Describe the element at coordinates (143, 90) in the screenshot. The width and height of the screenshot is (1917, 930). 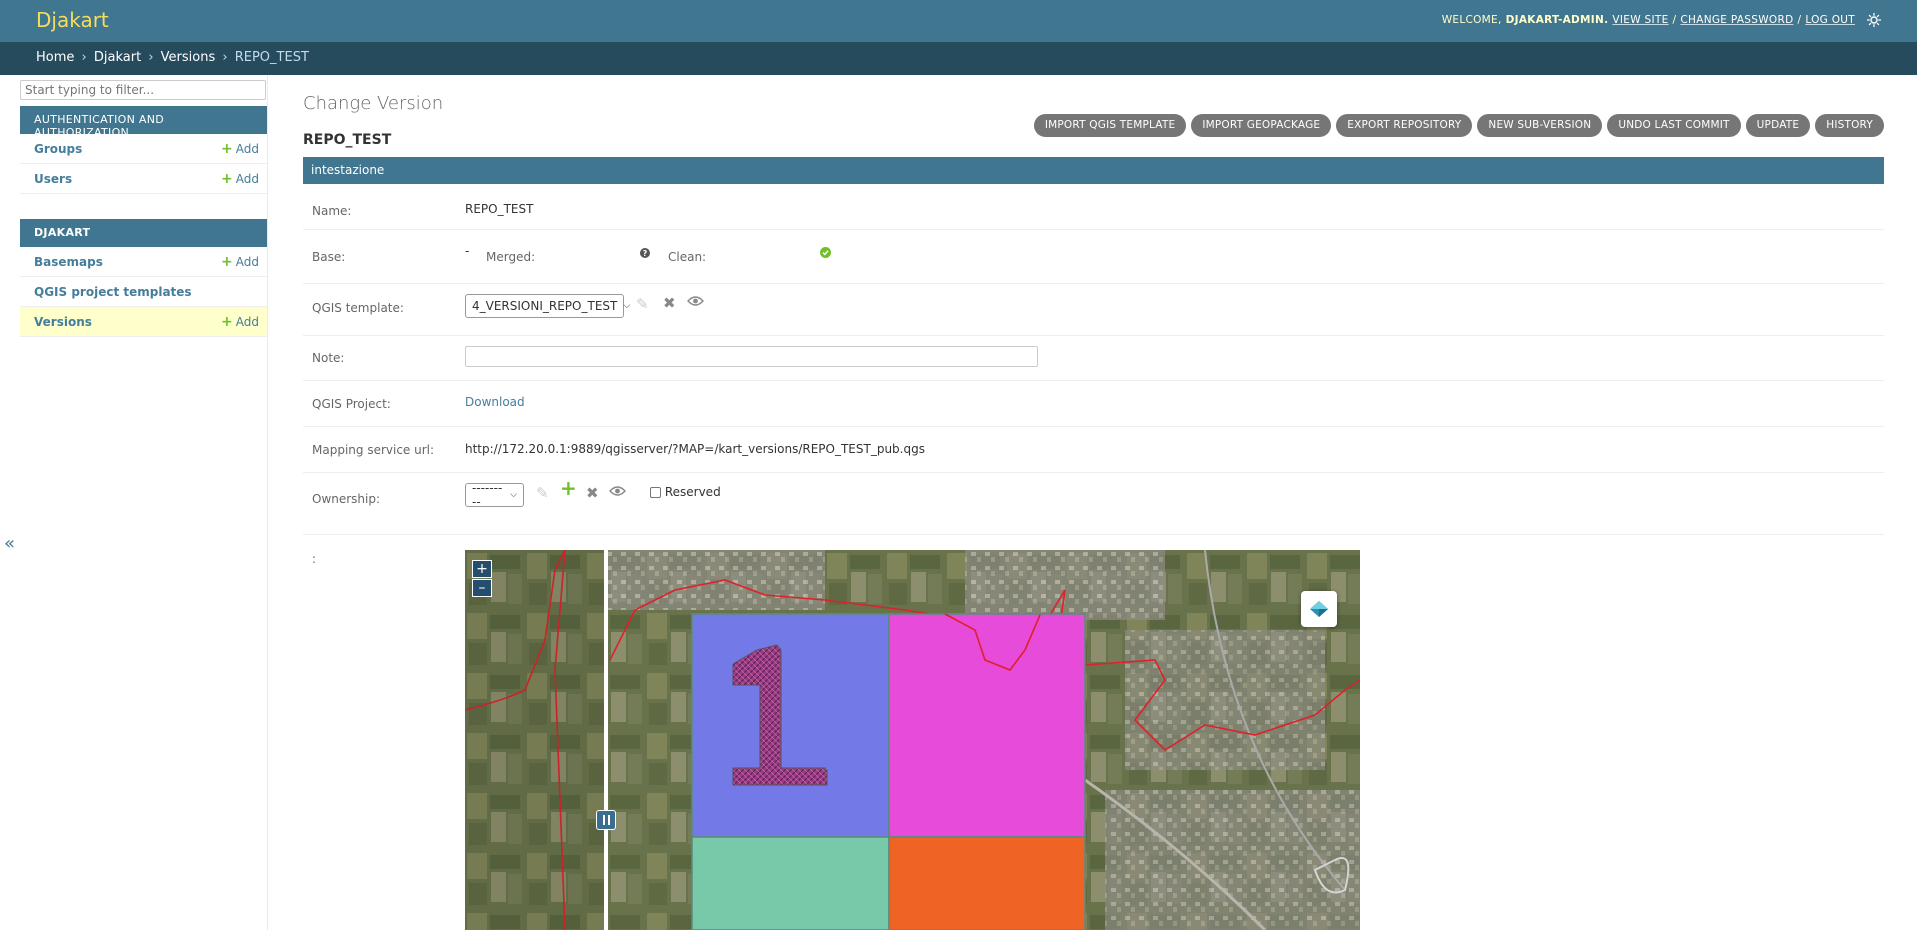
I see `nav-filter-input` at that location.